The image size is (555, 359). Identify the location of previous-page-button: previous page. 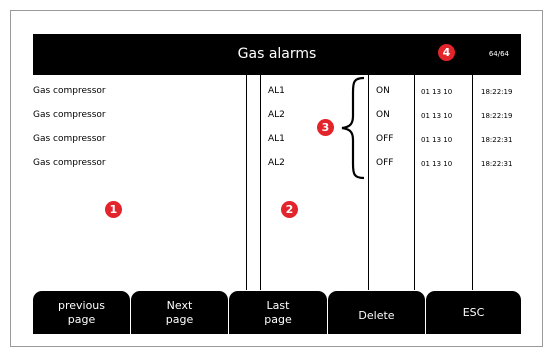
(81, 312).